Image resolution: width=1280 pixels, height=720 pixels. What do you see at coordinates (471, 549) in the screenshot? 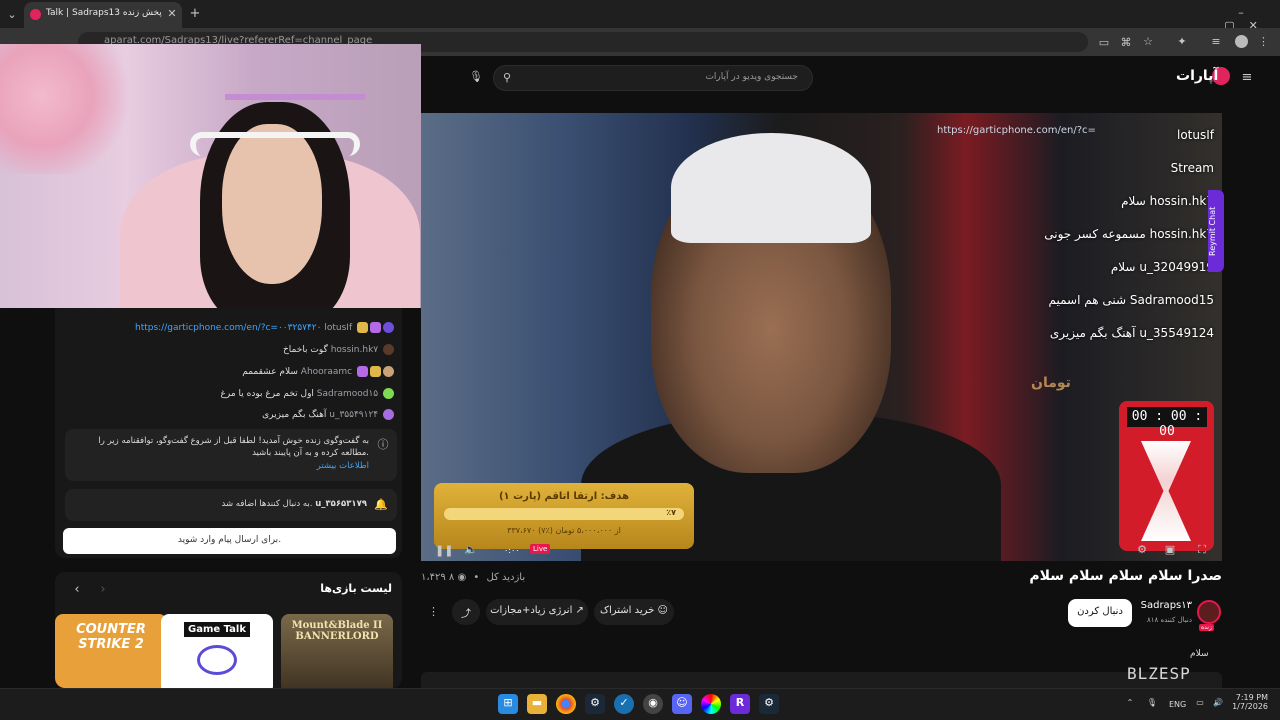
I see `volume-icon: 🔈` at bounding box center [471, 549].